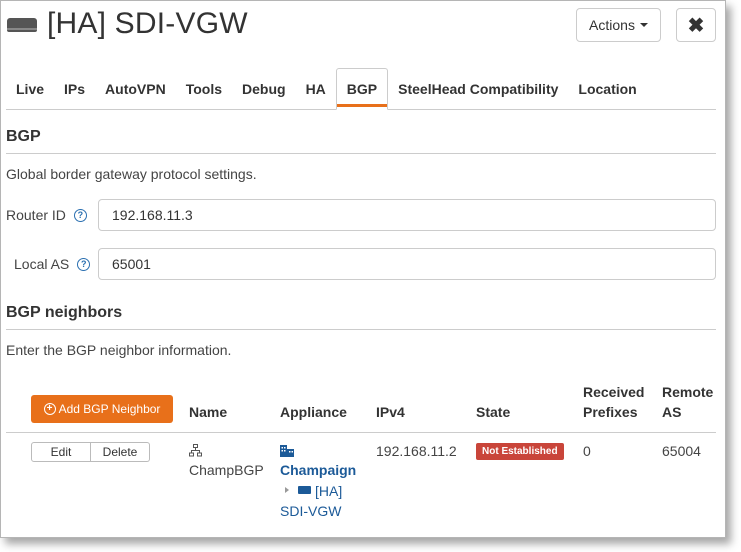  I want to click on bgp-neighbors-description: Enter the BGP neighbor information., so click(119, 350).